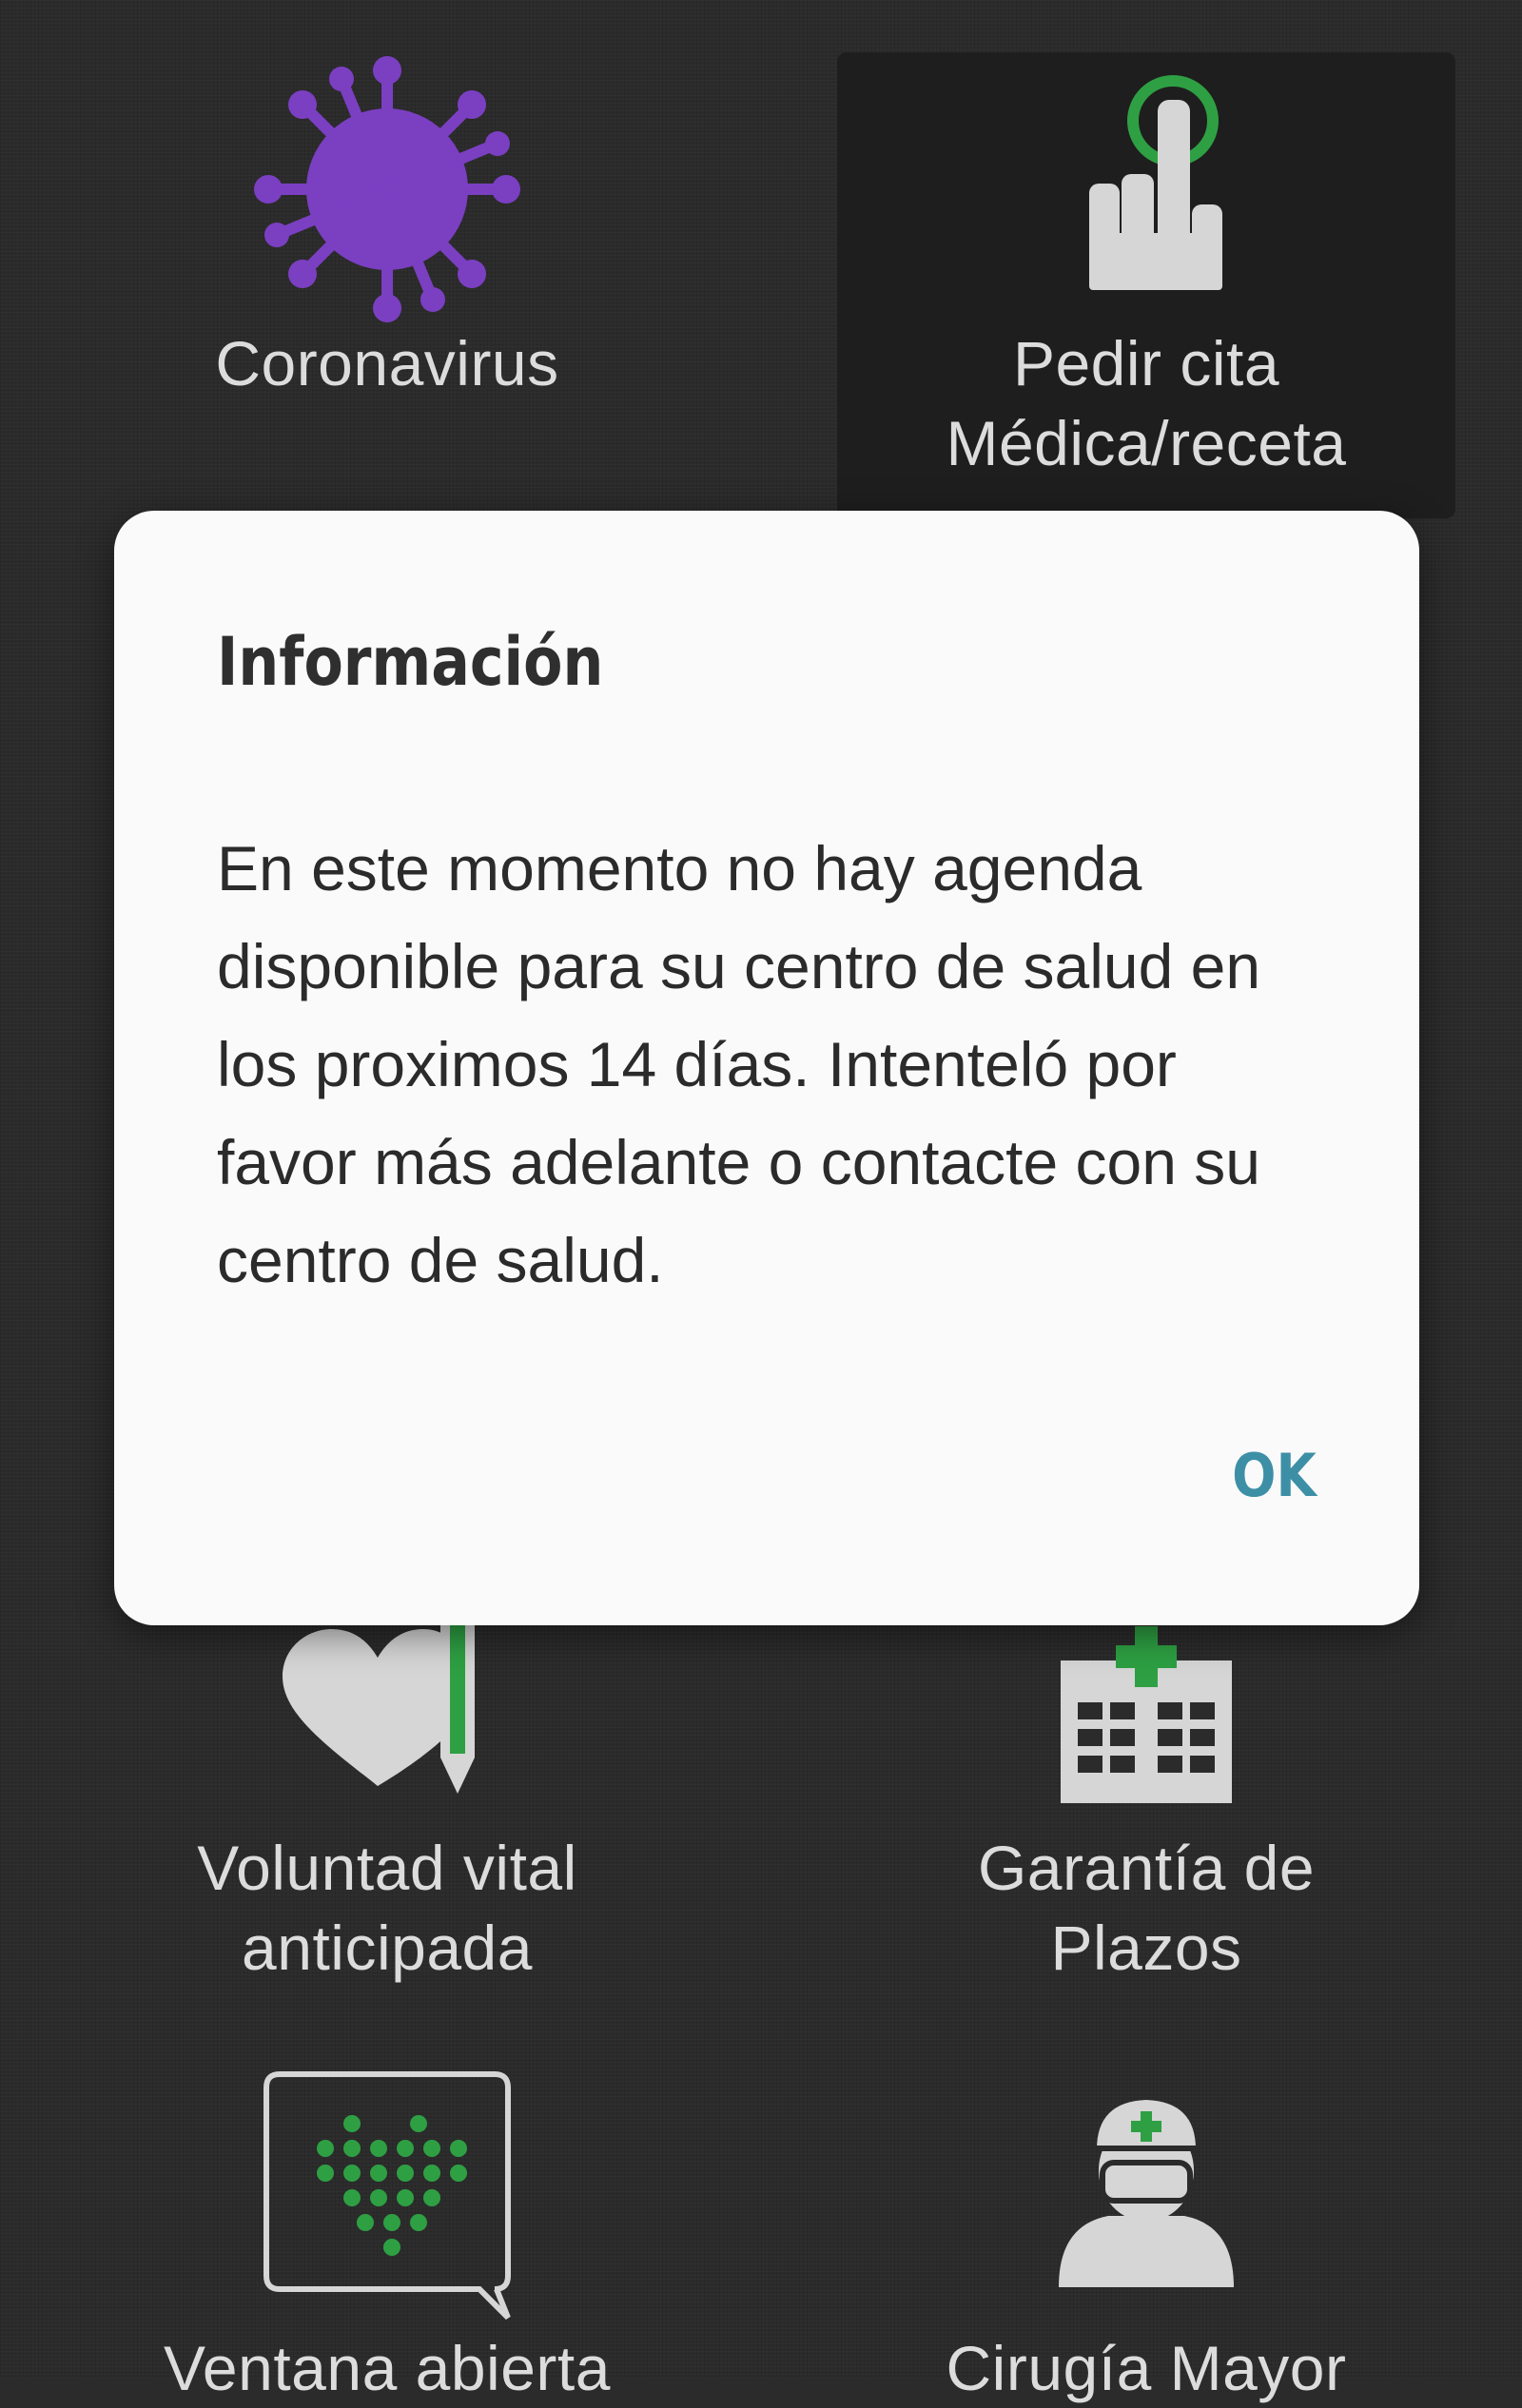 Image resolution: width=1522 pixels, height=2408 pixels. I want to click on tile-cirugia-mayor: Cirugía Mayor, so click(1146, 2234).